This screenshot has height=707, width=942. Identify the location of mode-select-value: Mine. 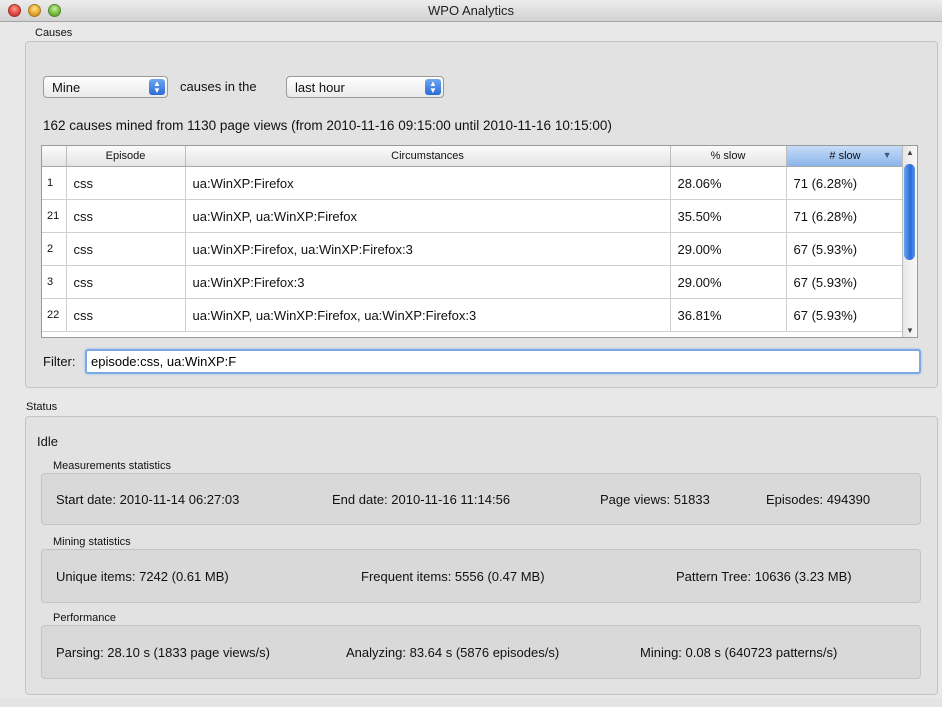
(66, 87).